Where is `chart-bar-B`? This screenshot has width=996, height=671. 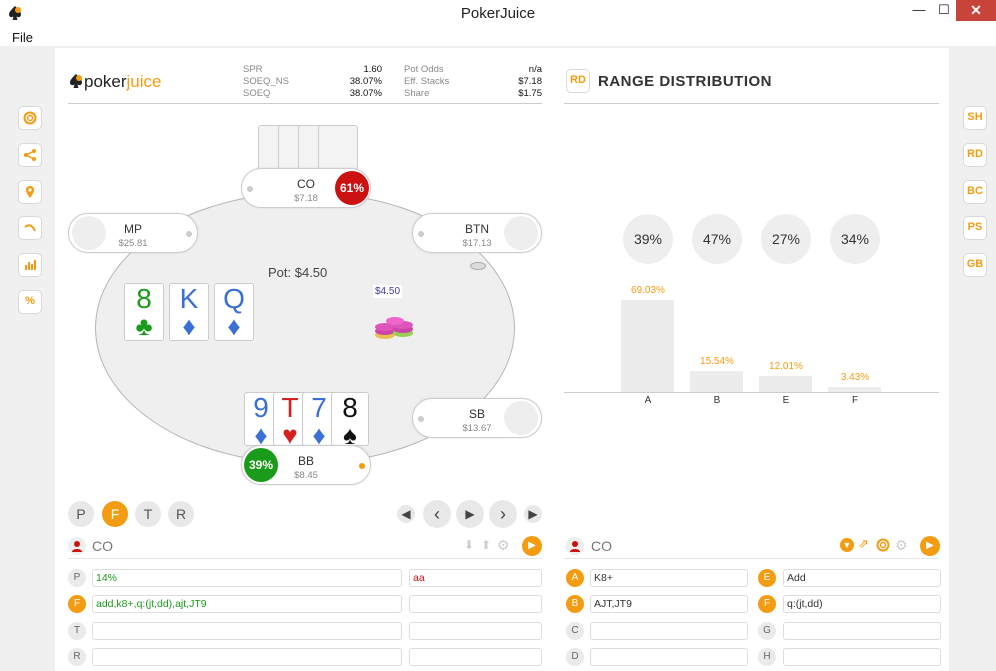 chart-bar-B is located at coordinates (716, 381).